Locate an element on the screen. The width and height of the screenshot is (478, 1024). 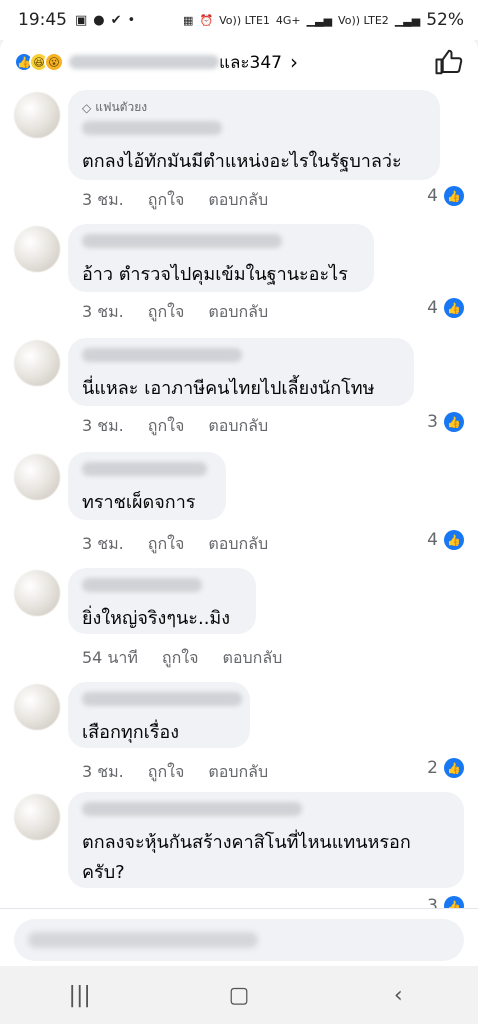
comment-time: 54 นาที is located at coordinates (110, 657).